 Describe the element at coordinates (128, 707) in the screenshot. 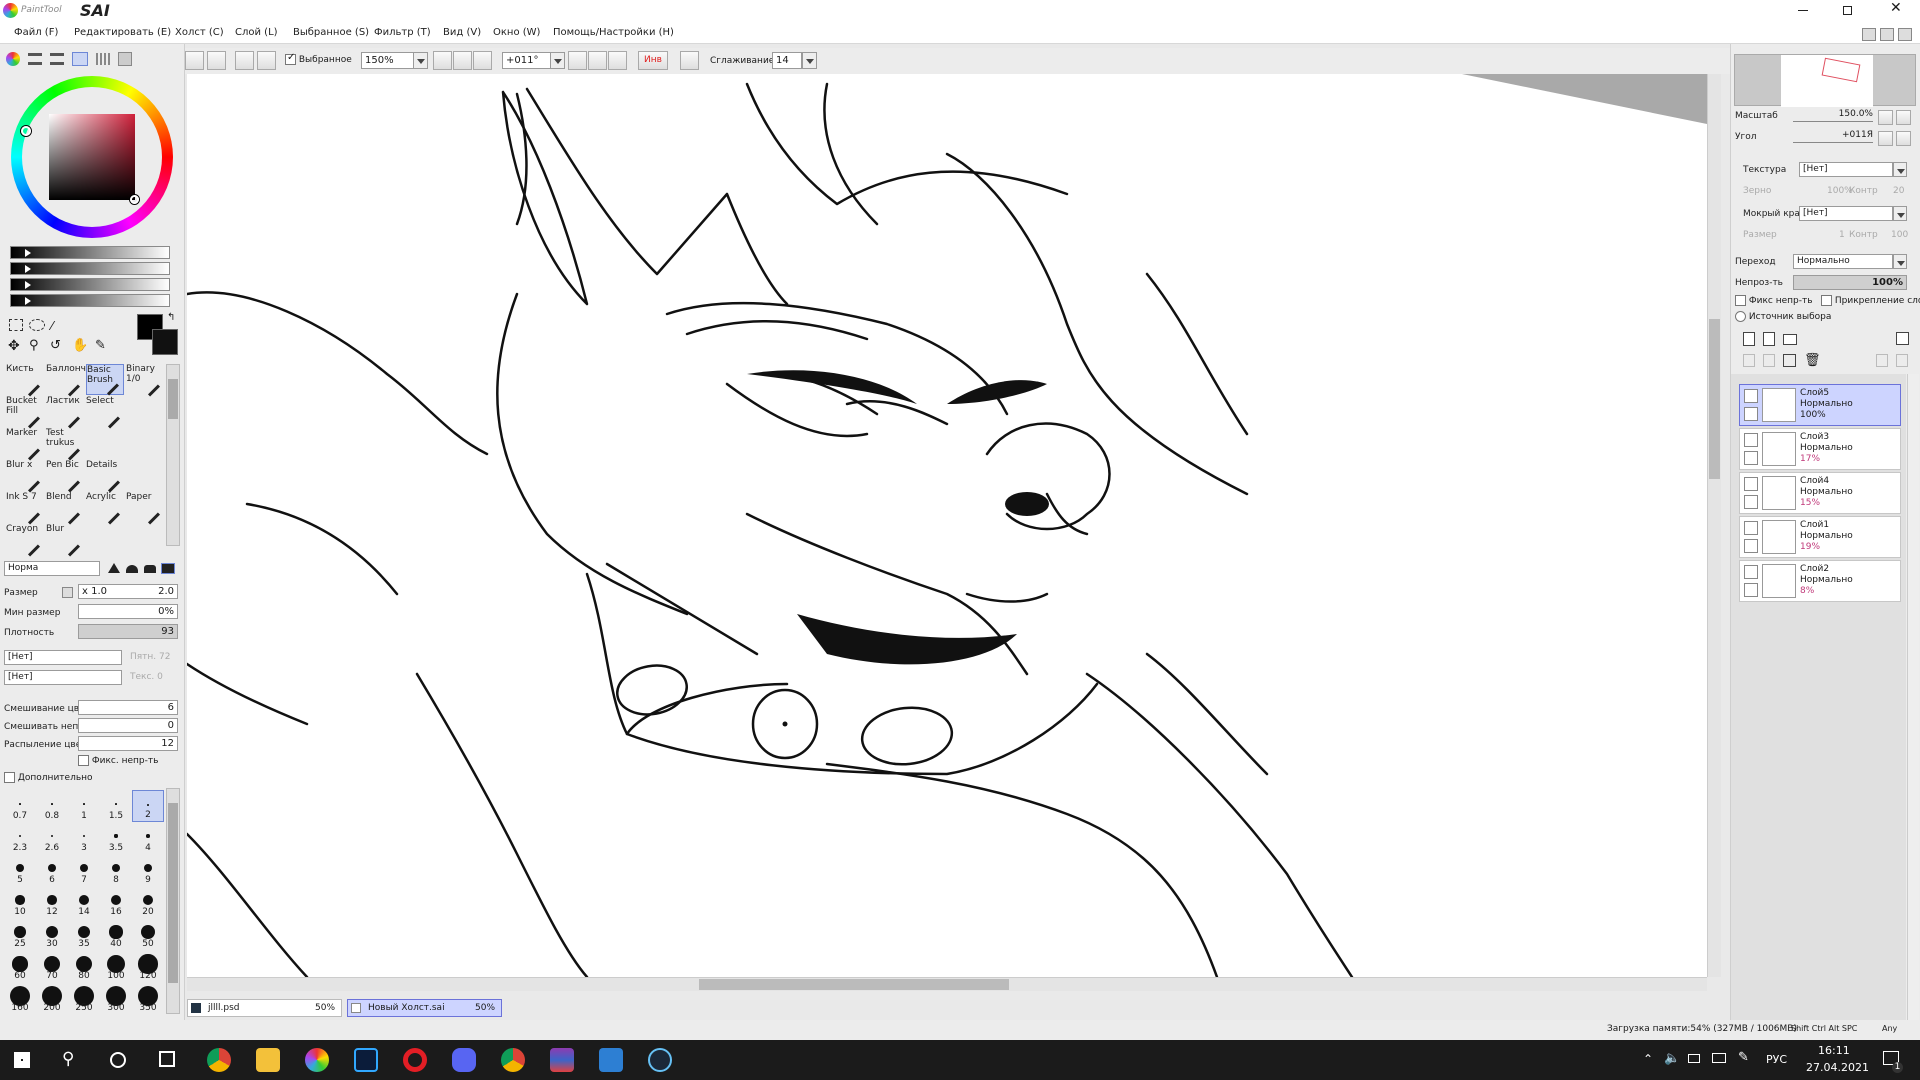

I see `blend-slider: 6` at that location.